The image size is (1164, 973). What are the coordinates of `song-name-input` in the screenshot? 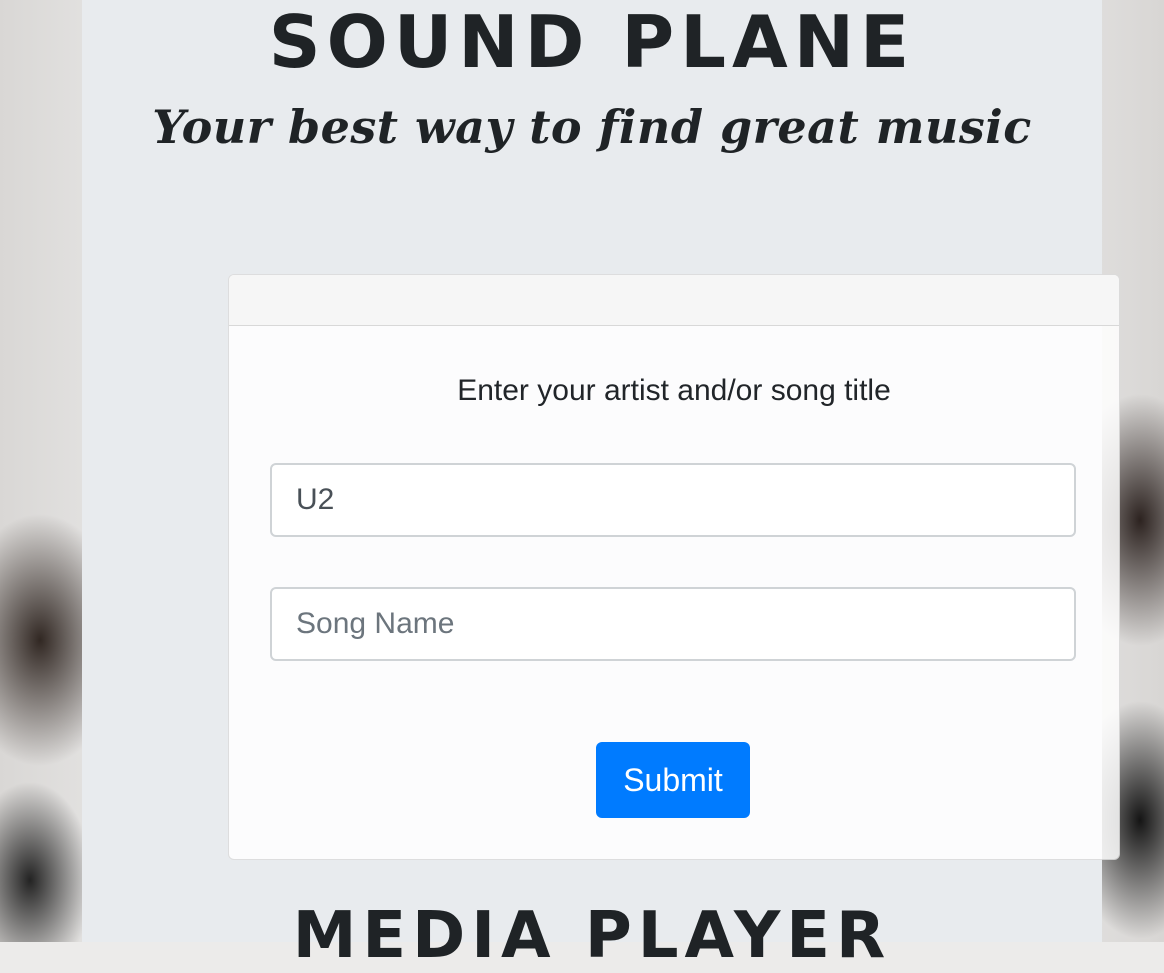 It's located at (673, 624).